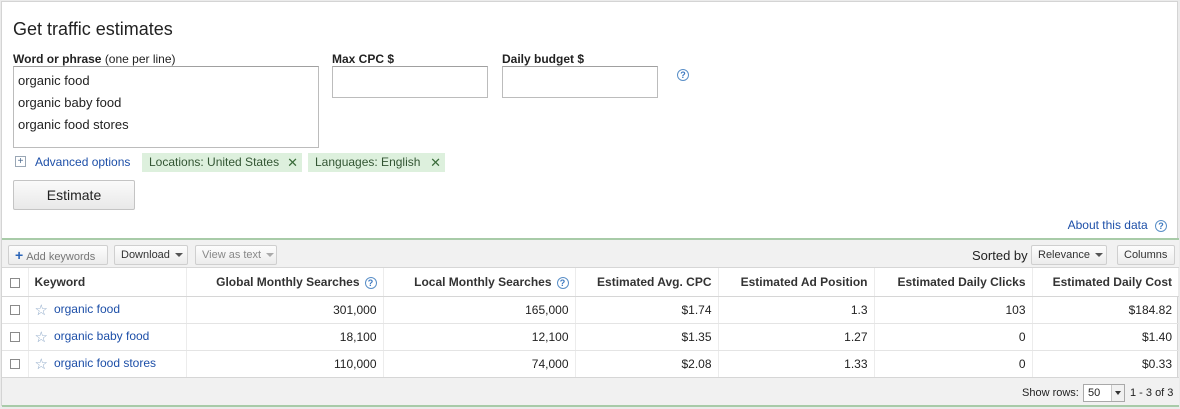 Image resolution: width=1180 pixels, height=409 pixels. I want to click on select-all-checkbox, so click(14, 282).